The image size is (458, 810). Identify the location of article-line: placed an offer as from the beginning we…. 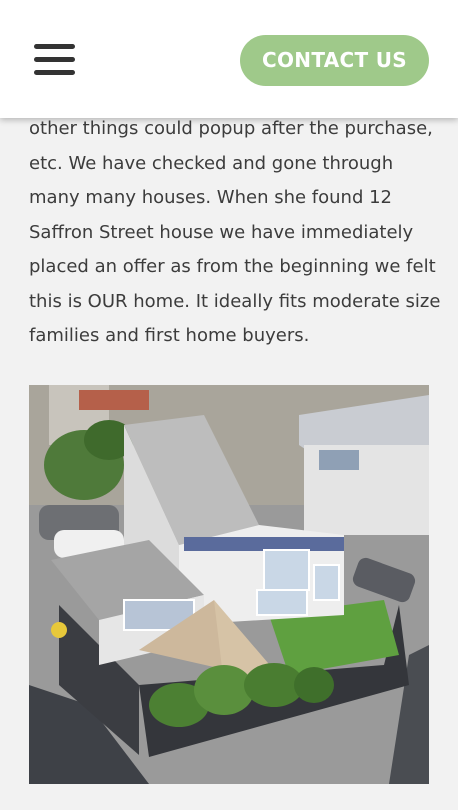
(232, 266).